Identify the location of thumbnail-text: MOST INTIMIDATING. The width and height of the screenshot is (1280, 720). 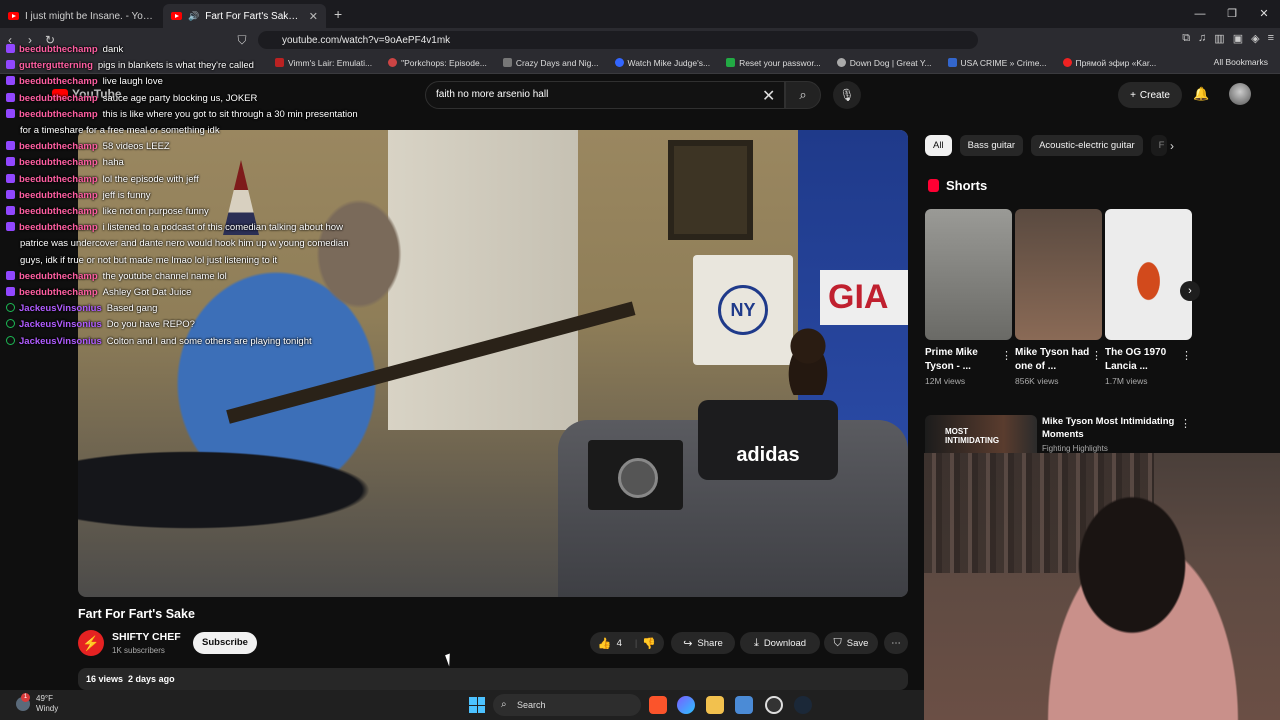
(972, 436).